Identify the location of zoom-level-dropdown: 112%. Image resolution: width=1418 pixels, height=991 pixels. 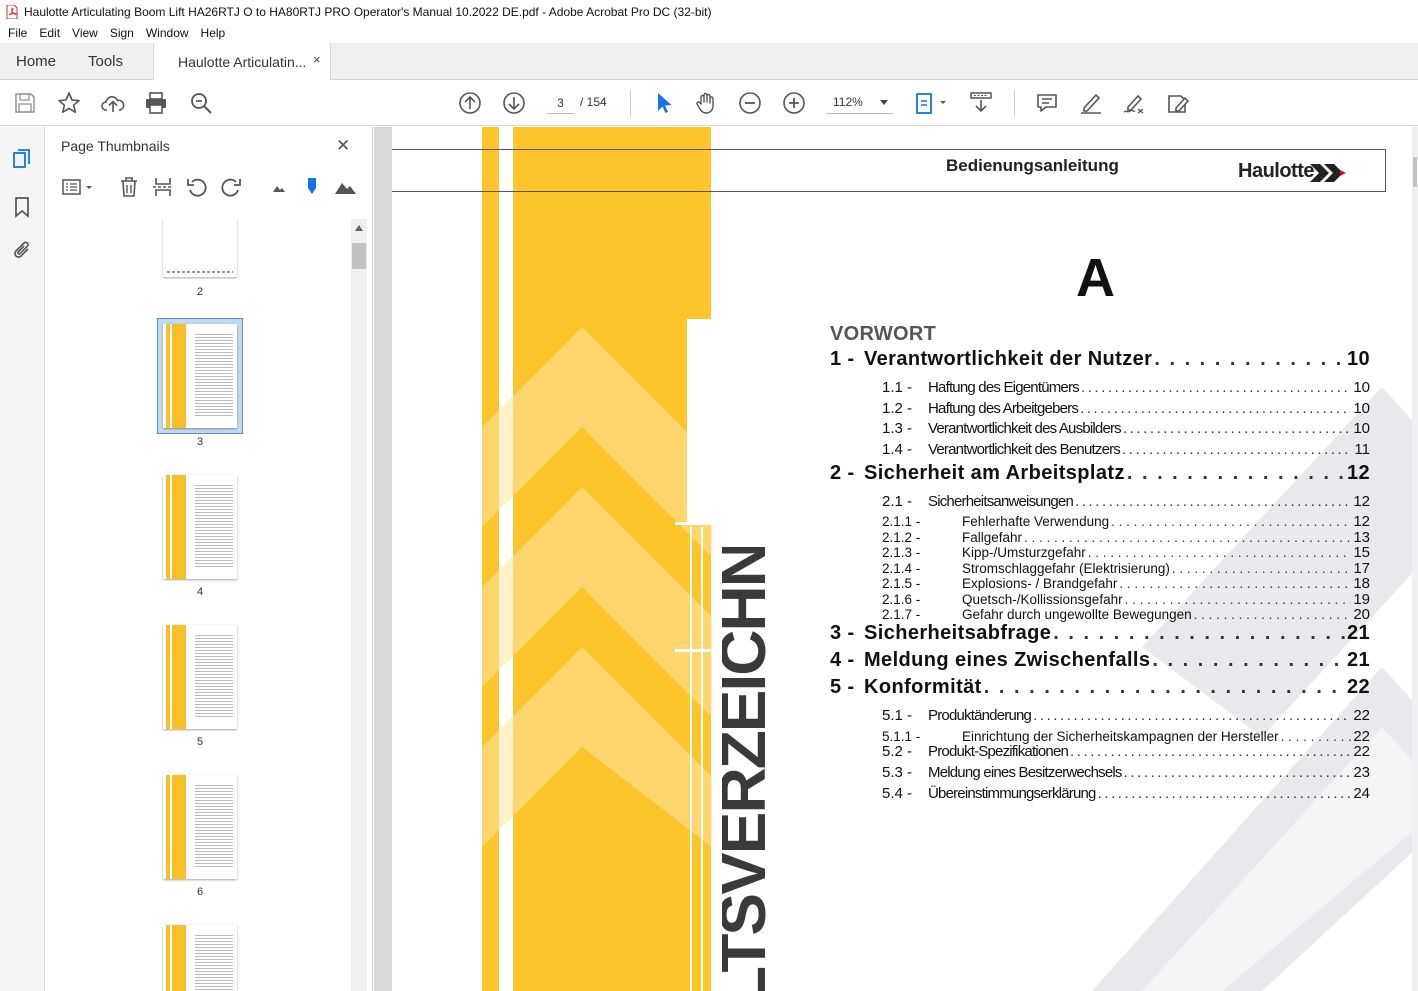
(859, 103).